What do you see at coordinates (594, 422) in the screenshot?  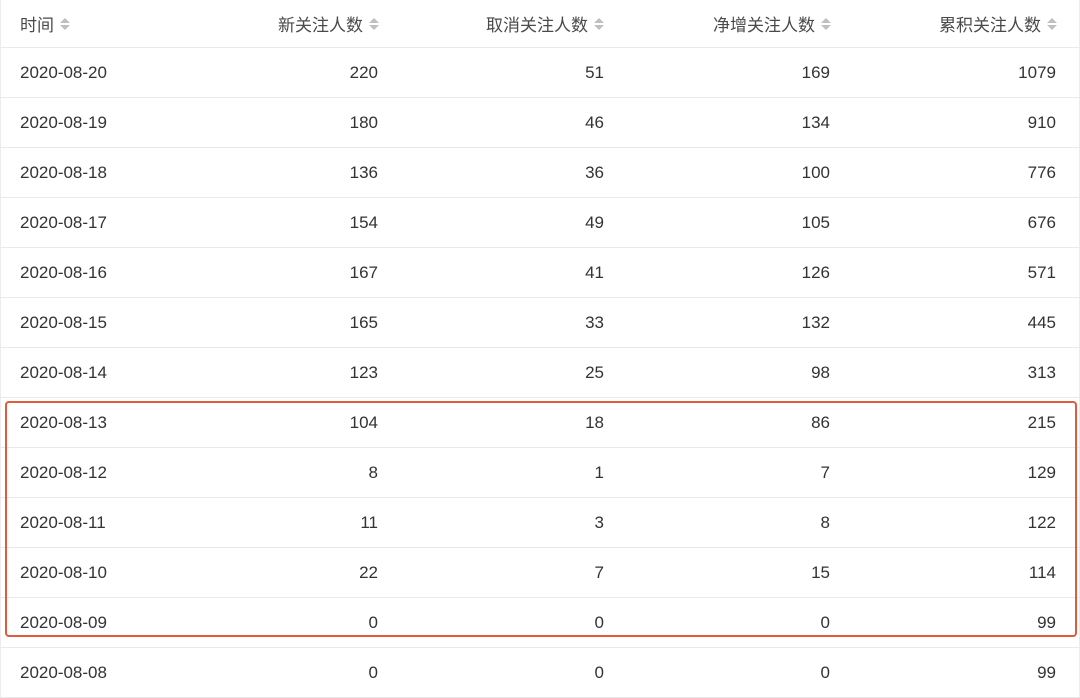 I see `cell-unfollows: 18` at bounding box center [594, 422].